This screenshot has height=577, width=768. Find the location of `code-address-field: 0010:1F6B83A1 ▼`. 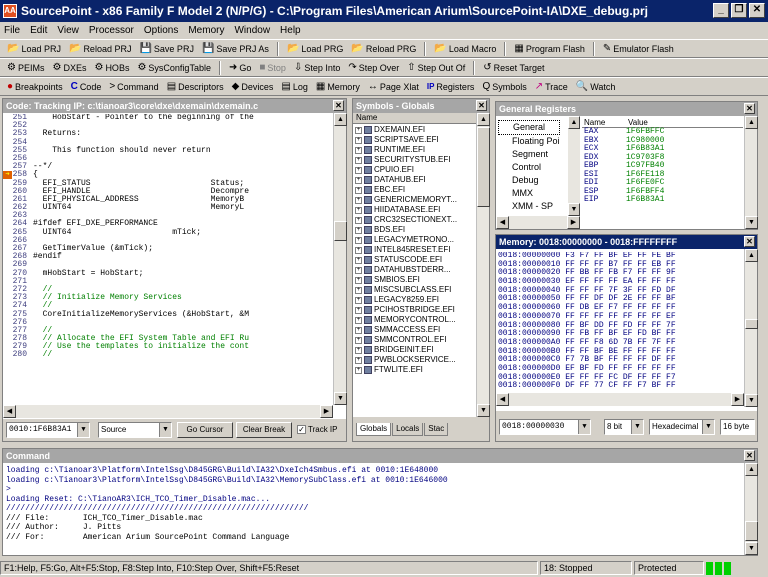

code-address-field: 0010:1F6B83A1 ▼ is located at coordinates (48, 430).